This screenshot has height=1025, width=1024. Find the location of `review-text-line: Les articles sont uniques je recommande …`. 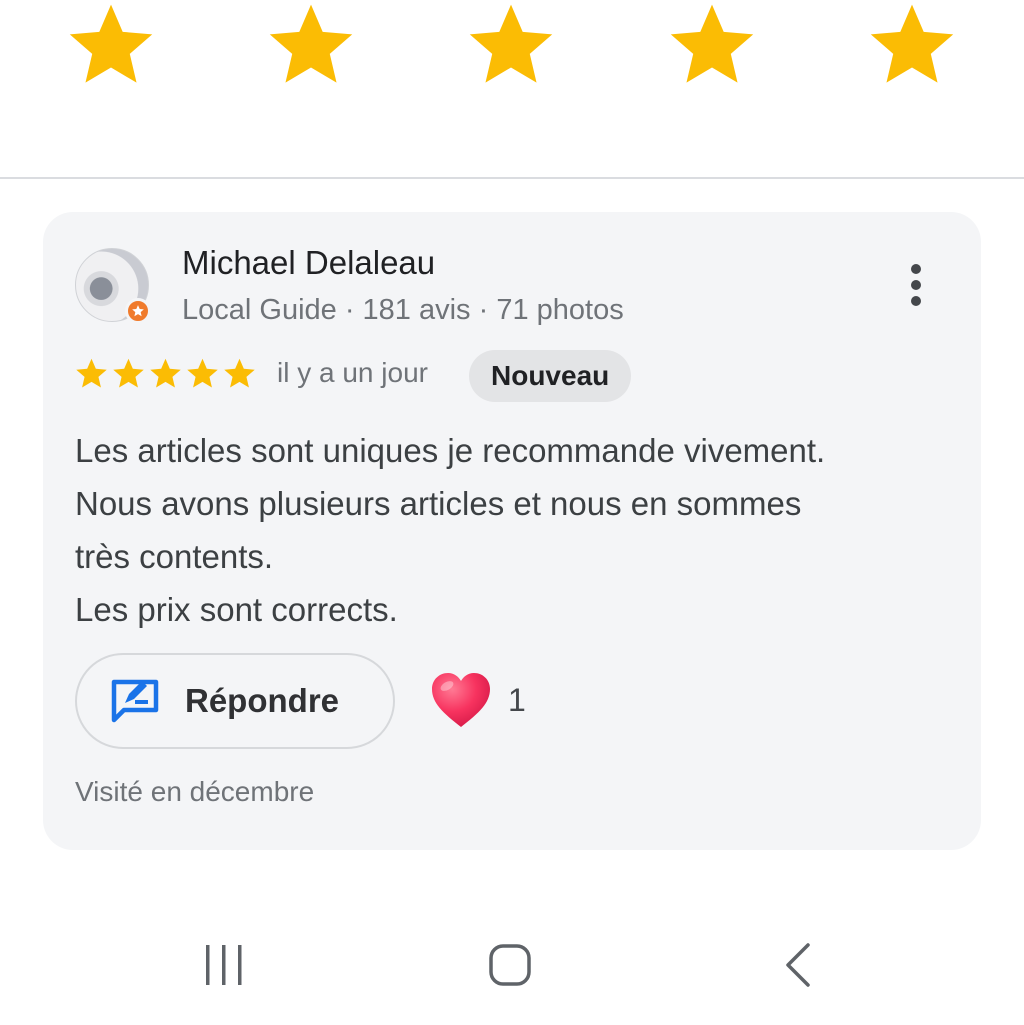

review-text-line: Les articles sont uniques je recommande … is located at coordinates (450, 450).